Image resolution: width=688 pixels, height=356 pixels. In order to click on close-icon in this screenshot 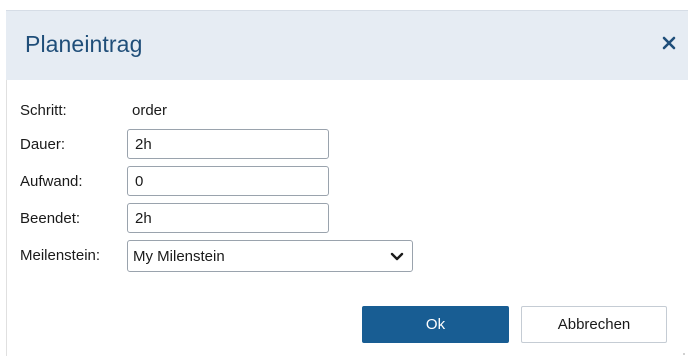, I will do `click(669, 43)`.